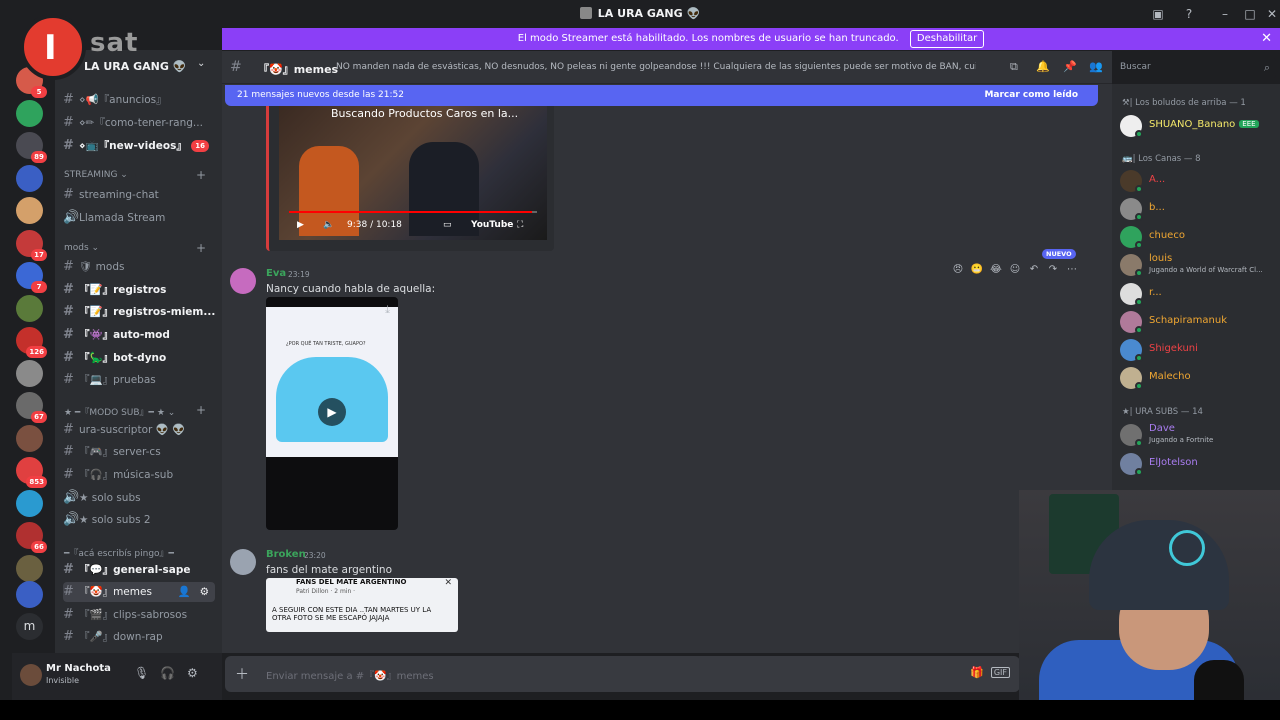 The width and height of the screenshot is (1280, 720). I want to click on channel-streaming-chat: # streaming-chat, so click(139, 195).